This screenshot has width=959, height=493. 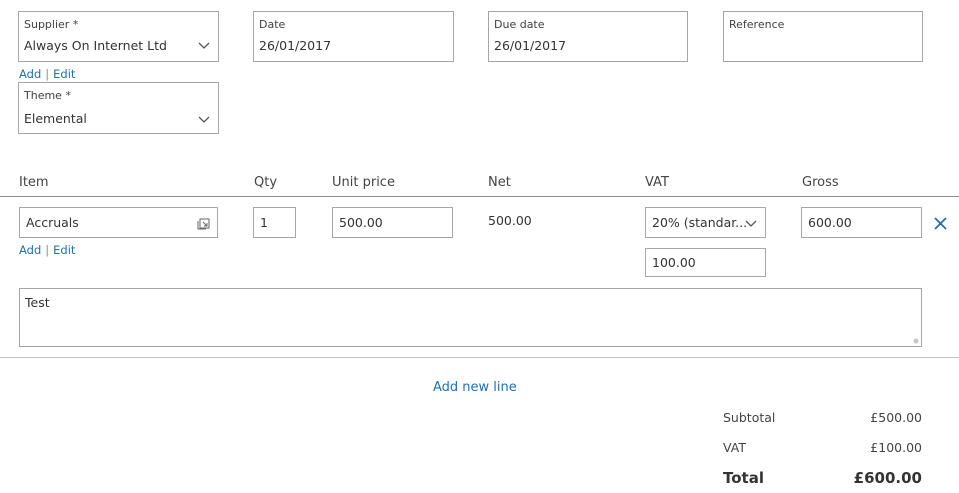 I want to click on supplier-value: Always On Internet Ltd, so click(x=95, y=45).